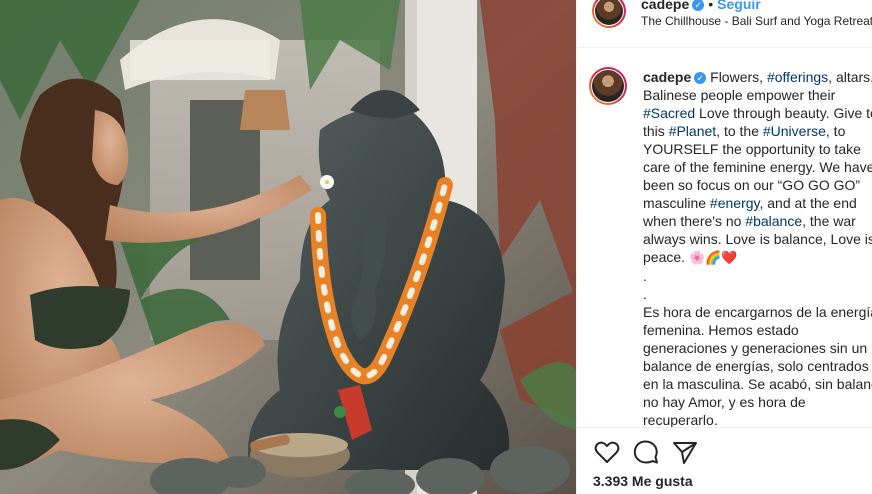 The width and height of the screenshot is (872, 494). I want to click on likes-count: 3.393 Me gusta, so click(643, 481).